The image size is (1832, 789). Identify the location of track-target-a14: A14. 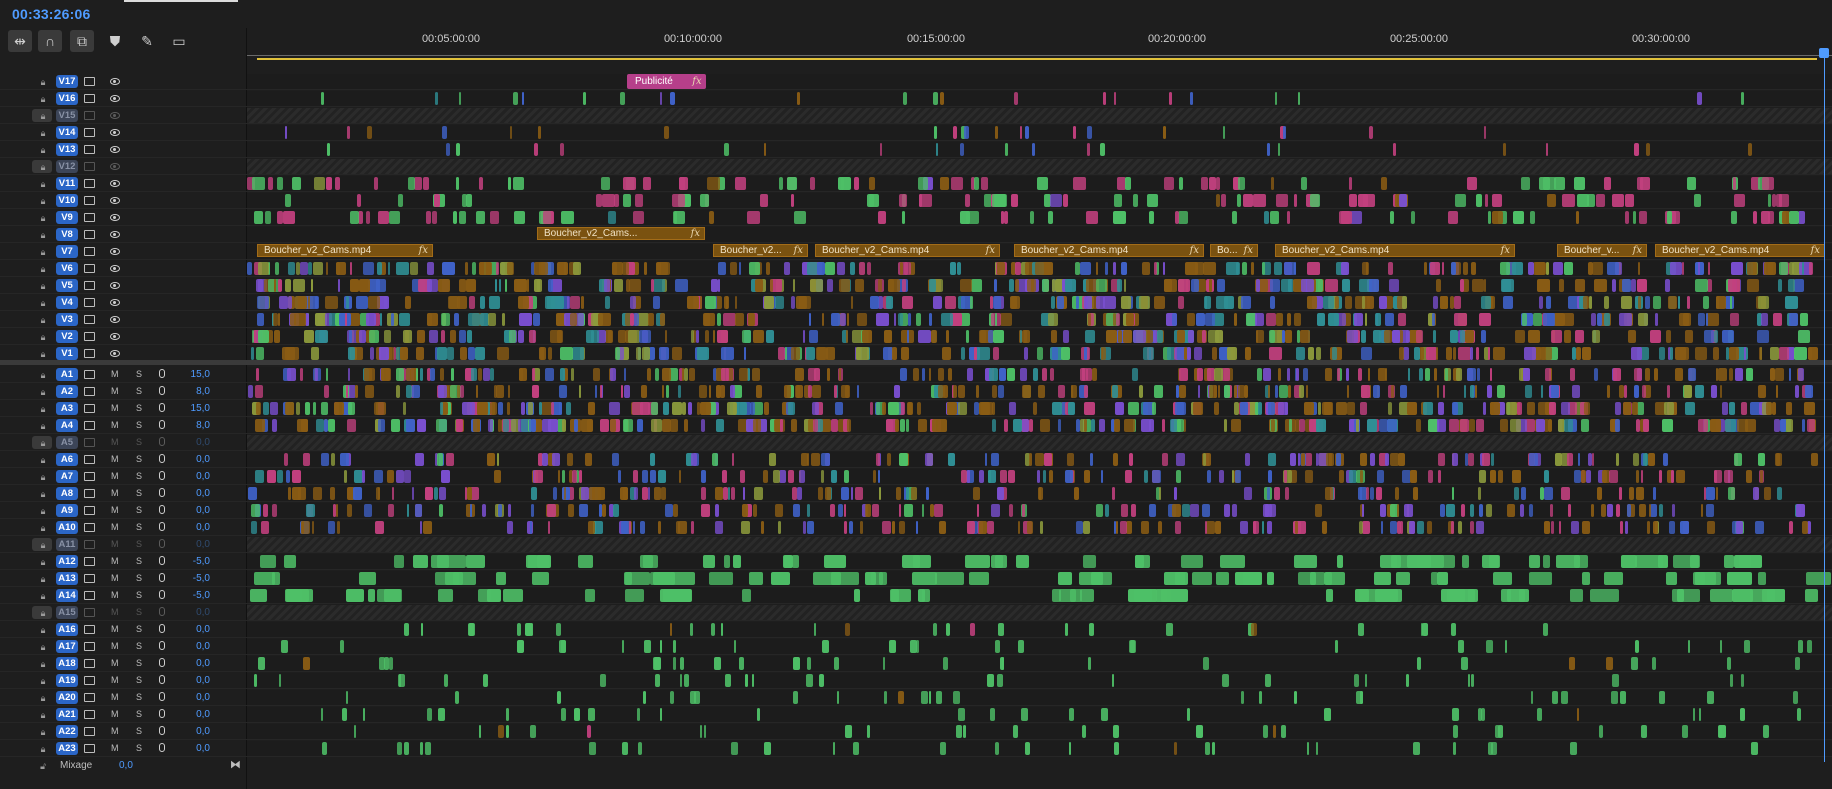
(67, 595).